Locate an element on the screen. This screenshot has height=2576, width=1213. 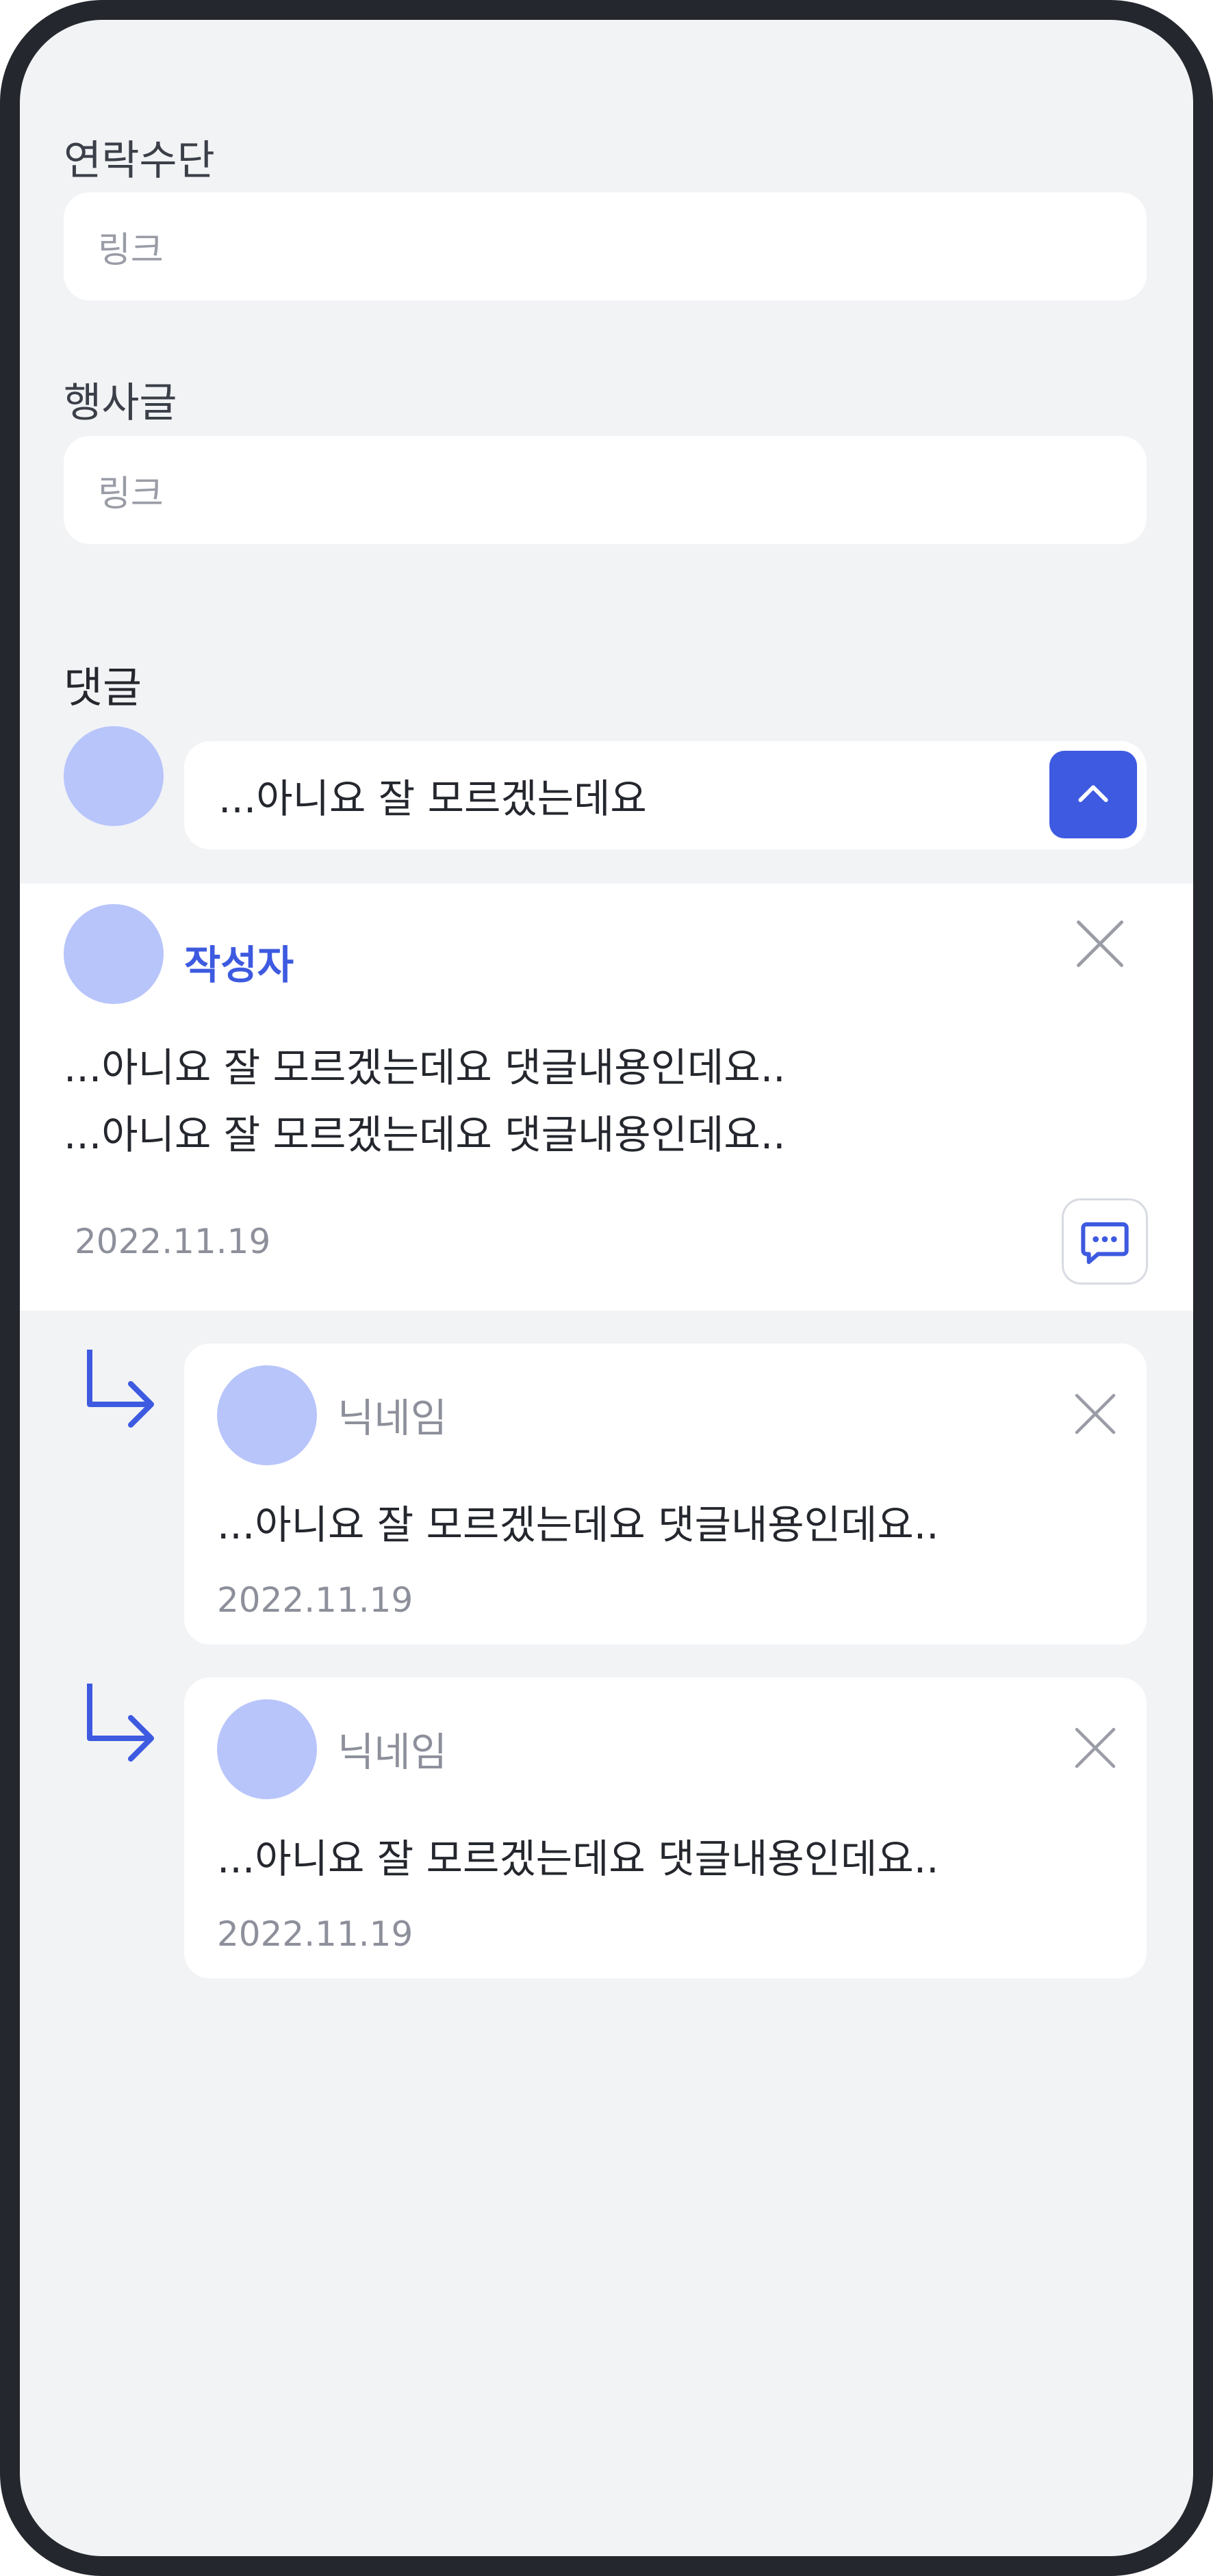
delete-comment-button is located at coordinates (1100, 944).